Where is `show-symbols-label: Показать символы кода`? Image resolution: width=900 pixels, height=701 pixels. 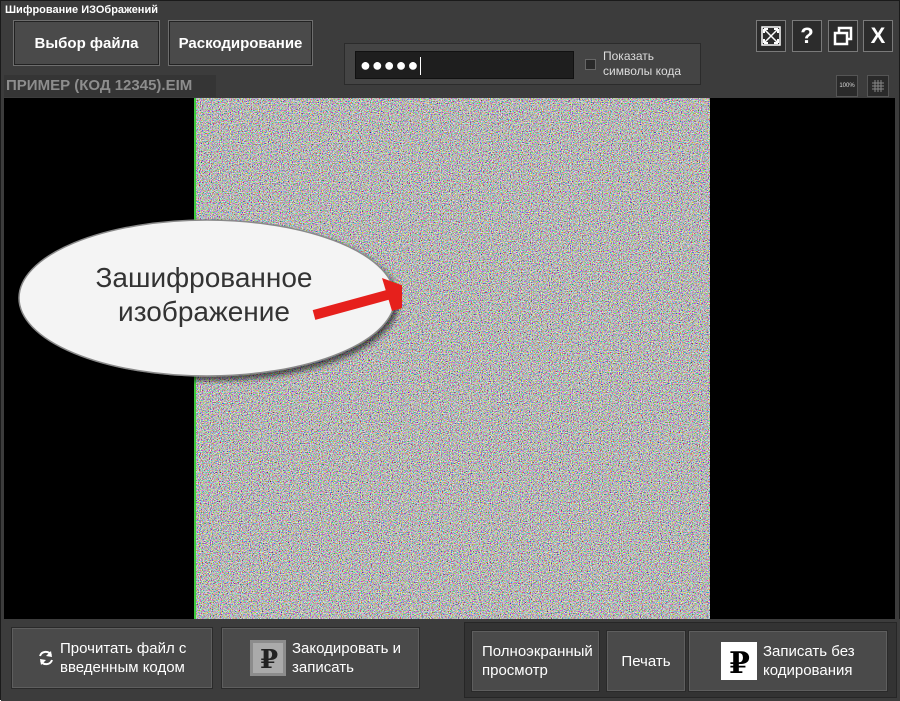 show-symbols-label: Показать символы кода is located at coordinates (642, 63).